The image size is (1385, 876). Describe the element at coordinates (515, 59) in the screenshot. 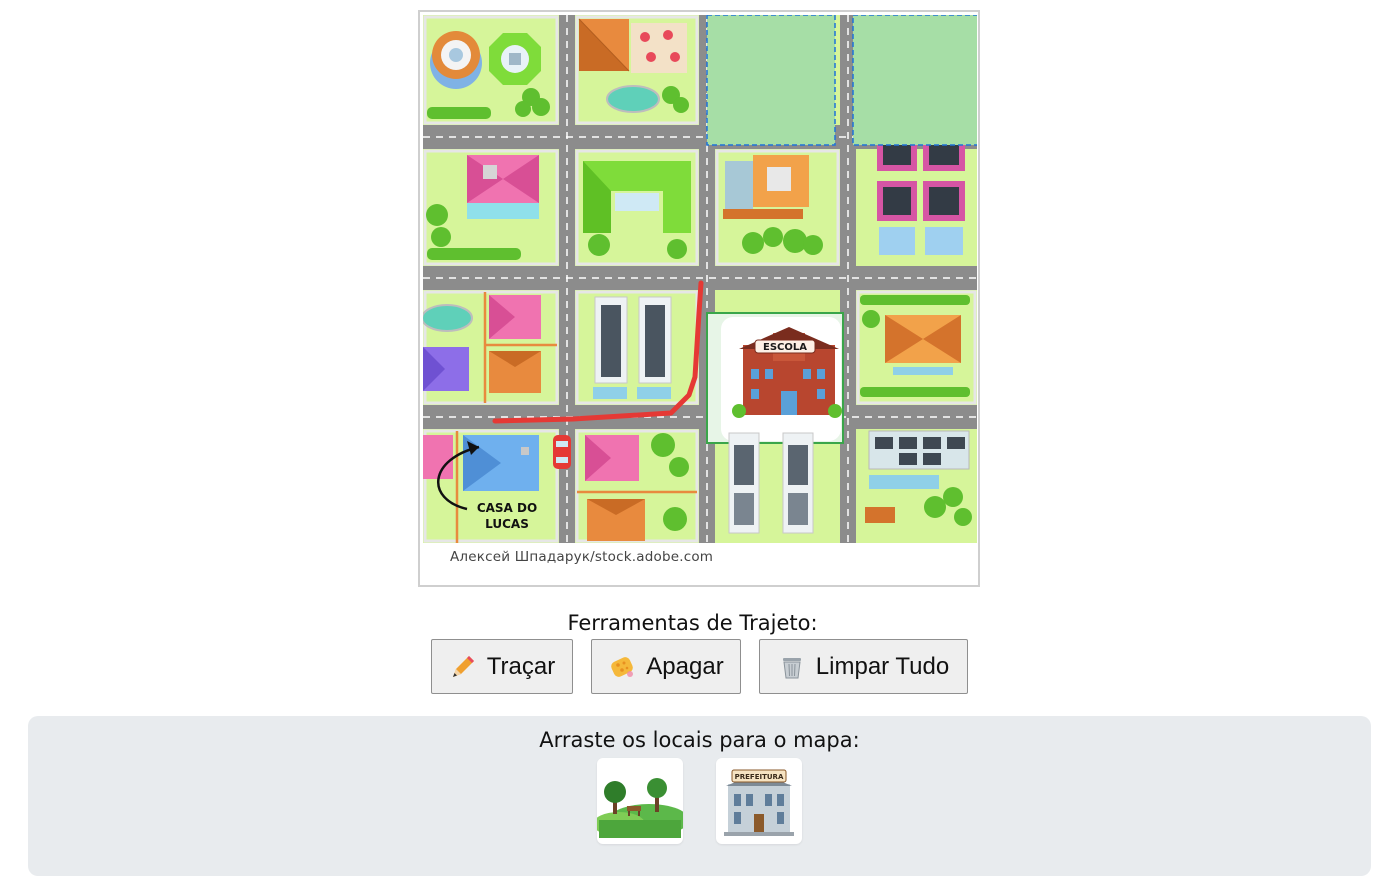

I see `round-tower-green` at that location.